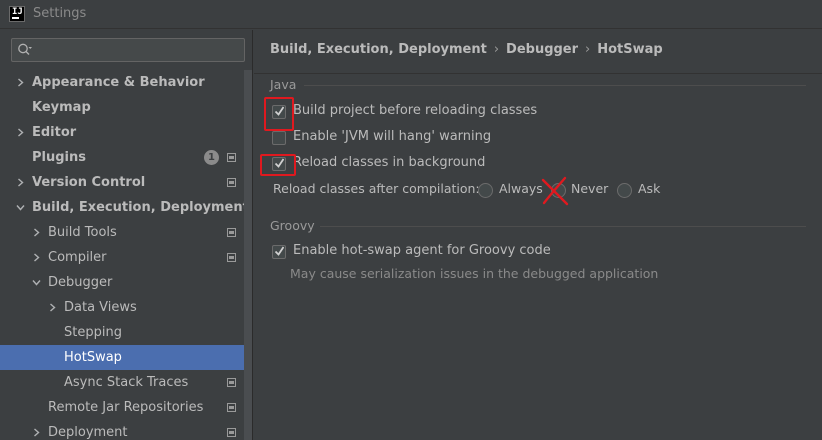 The image size is (822, 440). What do you see at coordinates (630, 49) in the screenshot?
I see `breadcrumb-item: HotSwap` at bounding box center [630, 49].